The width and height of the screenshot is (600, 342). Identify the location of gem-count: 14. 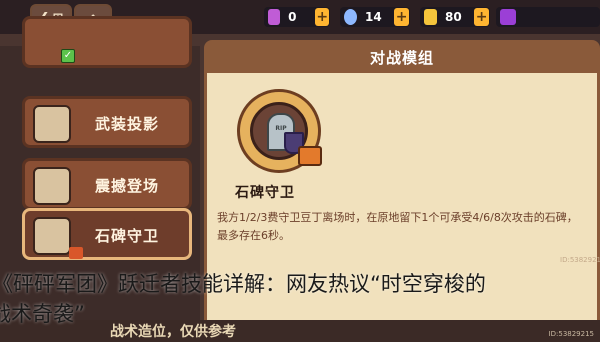
(373, 17).